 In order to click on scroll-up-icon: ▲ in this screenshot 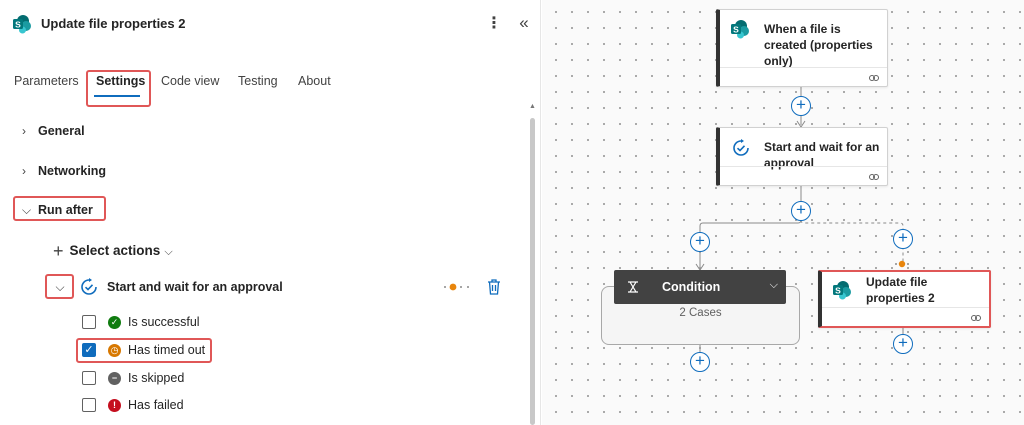, I will do `click(532, 106)`.